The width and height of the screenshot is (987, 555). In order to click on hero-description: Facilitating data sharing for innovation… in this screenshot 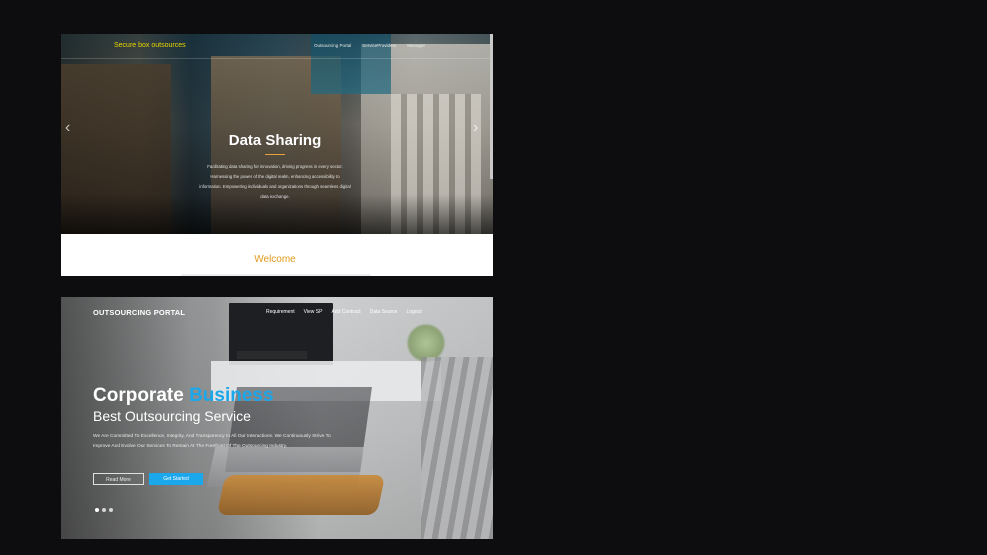, I will do `click(275, 181)`.